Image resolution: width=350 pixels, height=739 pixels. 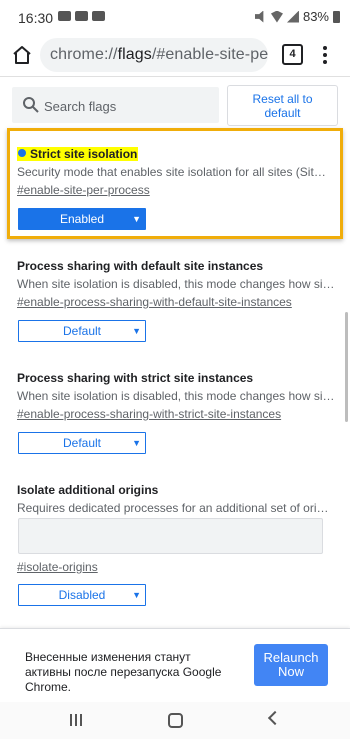 I want to click on flag-link: #isolate-origins, so click(x=57, y=567).